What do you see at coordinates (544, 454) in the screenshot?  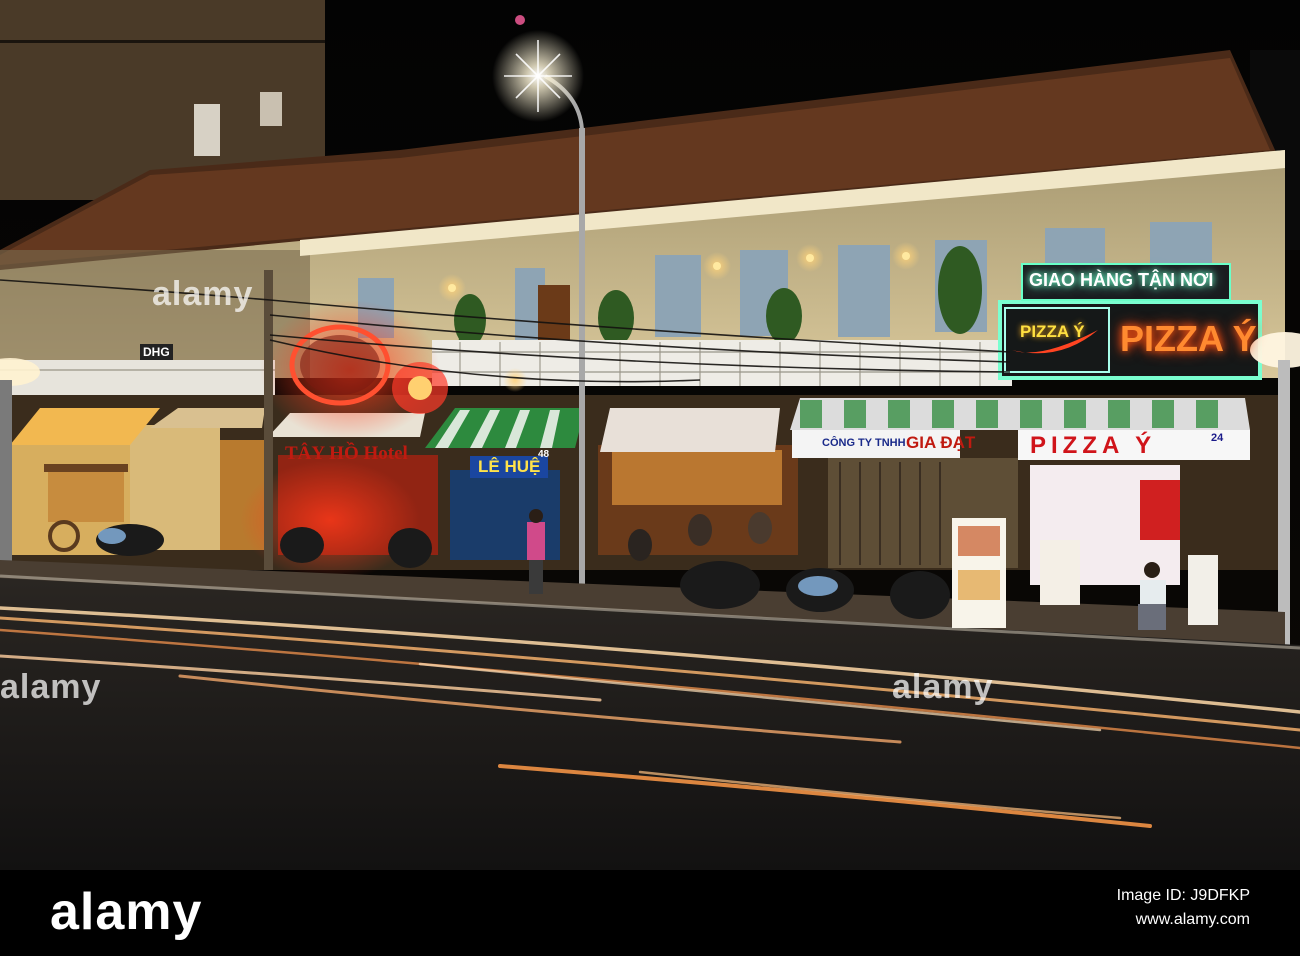 I see `number-48-sign: 48` at bounding box center [544, 454].